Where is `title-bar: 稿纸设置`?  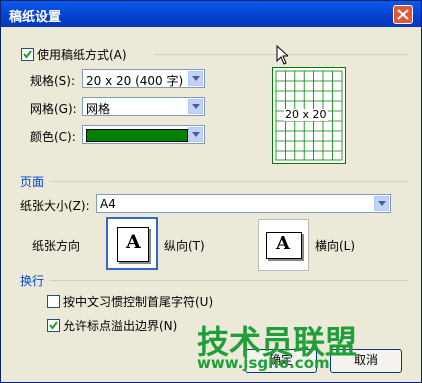
title-bar: 稿纸设置 is located at coordinates (211, 14).